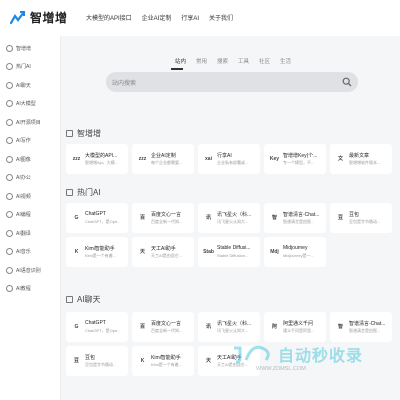 The image size is (400, 400). I want to click on topnav-xingxiang: 行享AI, so click(190, 17).